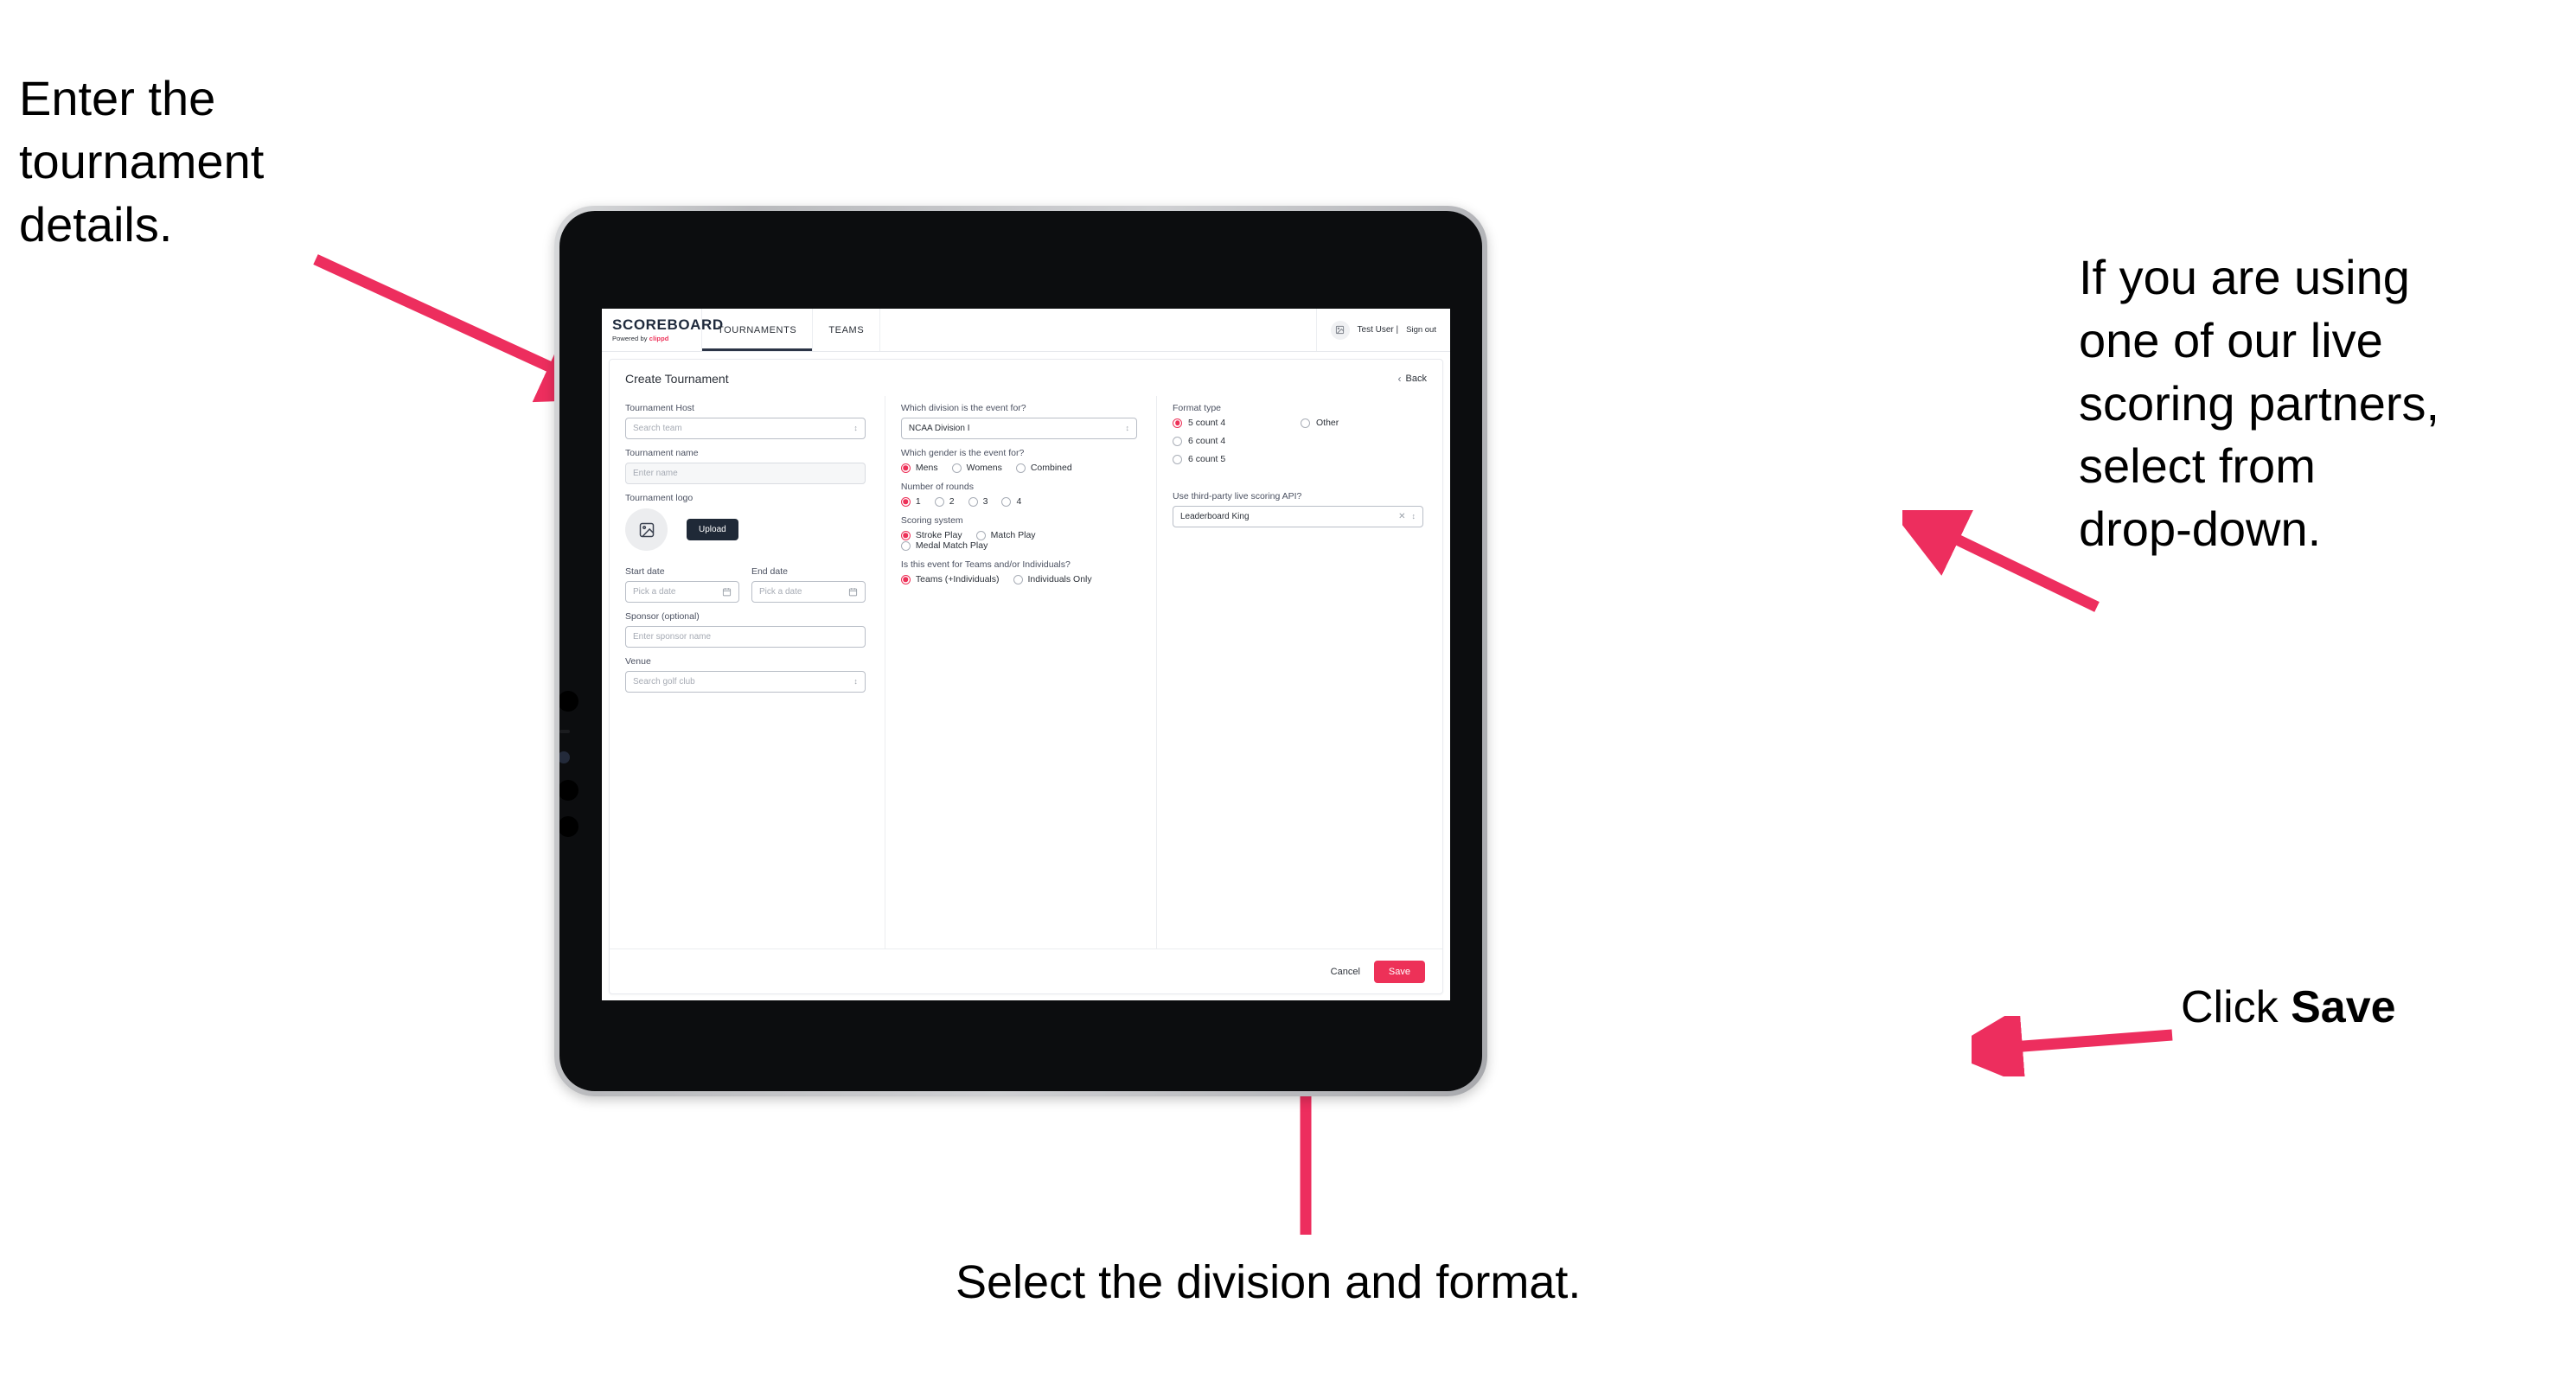  I want to click on format-option-6-count-4-label: 6 count 4, so click(1207, 441).